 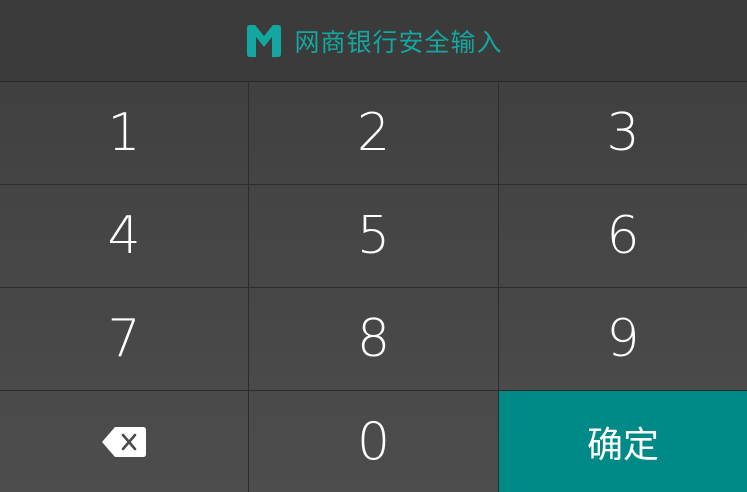 What do you see at coordinates (374, 236) in the screenshot?
I see `key-5: 5` at bounding box center [374, 236].